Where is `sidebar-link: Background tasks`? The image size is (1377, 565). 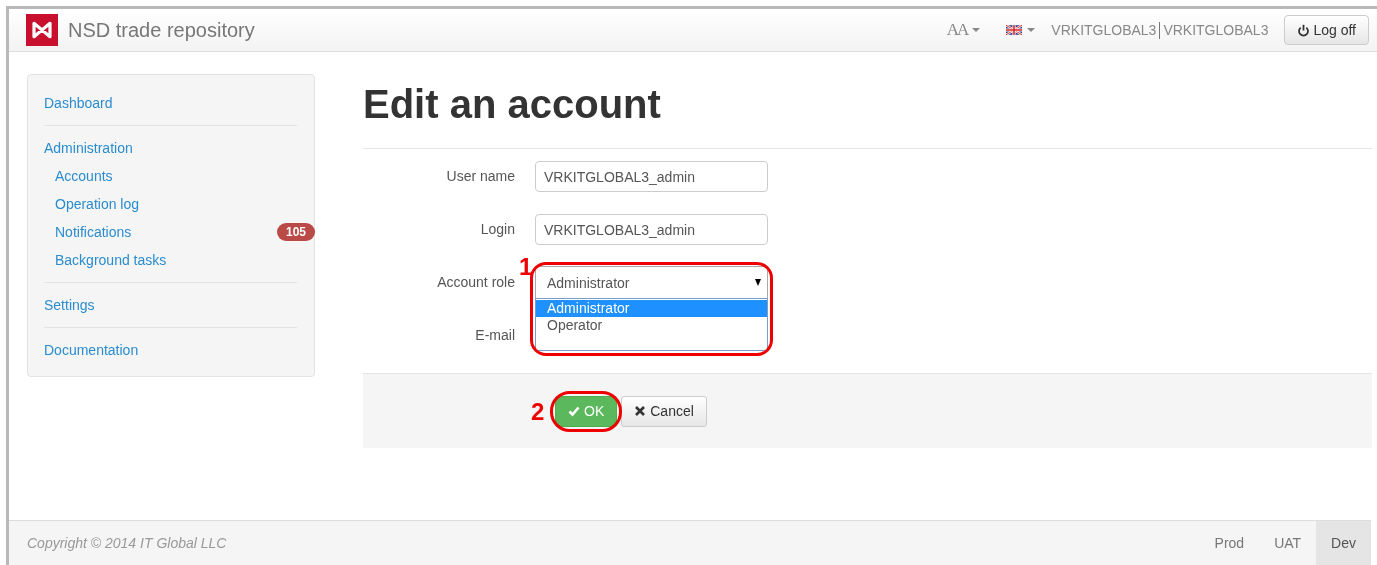
sidebar-link: Background tasks is located at coordinates (105, 260).